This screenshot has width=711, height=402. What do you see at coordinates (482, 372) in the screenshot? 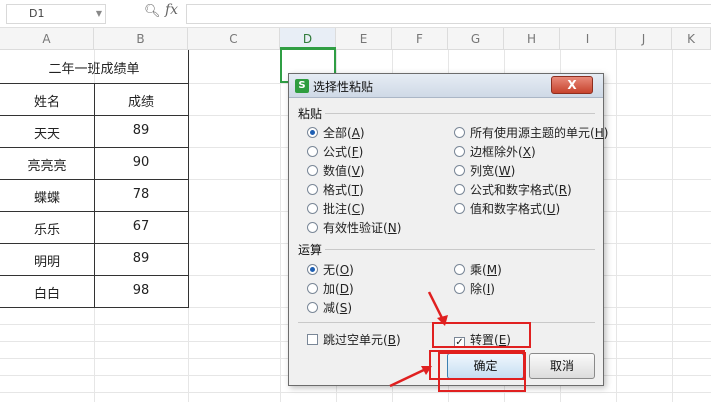
I see `annotation-box-ok-outer` at bounding box center [482, 372].